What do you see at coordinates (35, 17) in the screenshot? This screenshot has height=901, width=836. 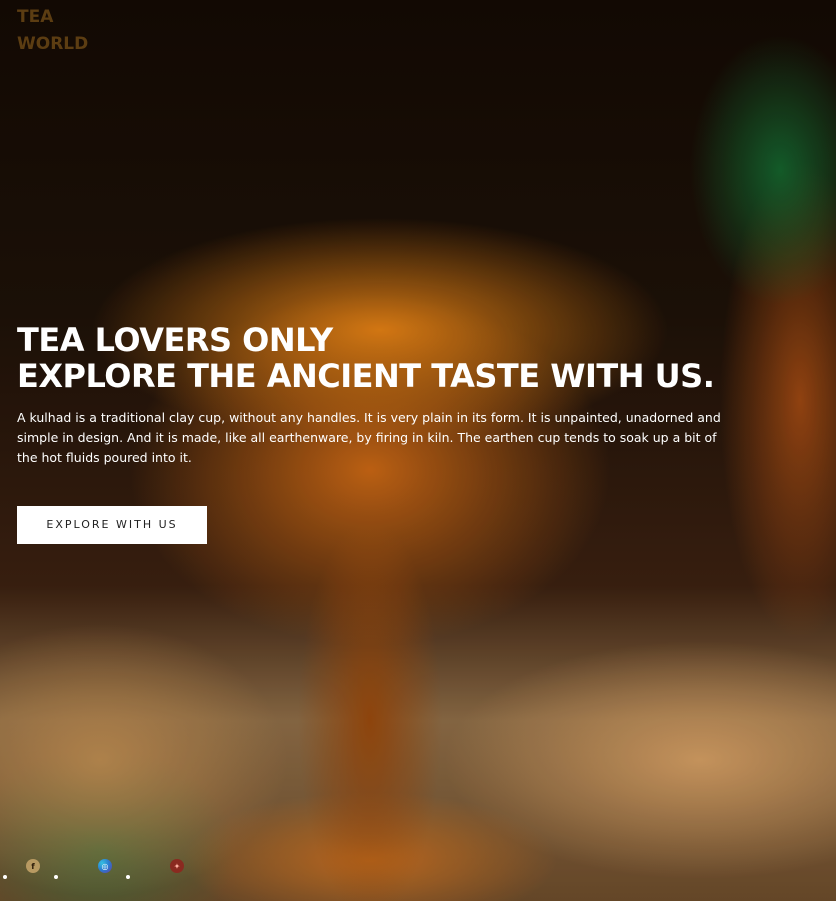 I see `brand-line-1: TEA` at bounding box center [35, 17].